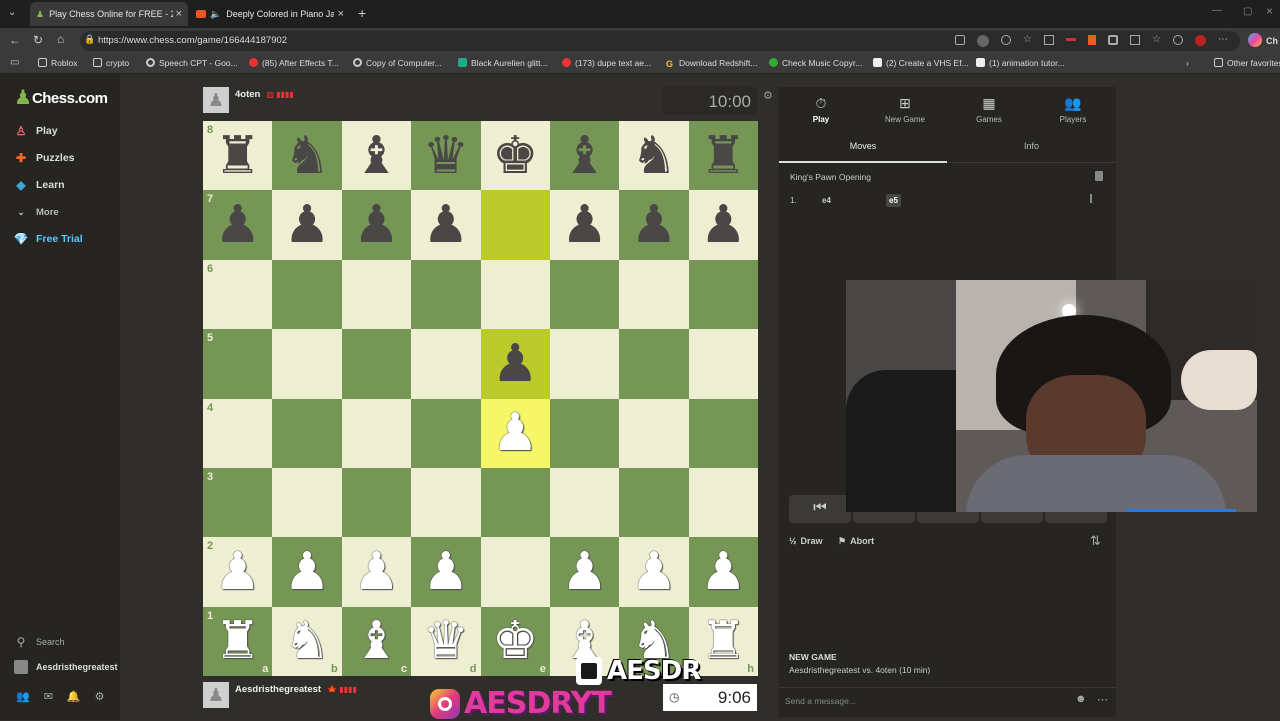 The image size is (1280, 721). What do you see at coordinates (238, 641) in the screenshot?
I see `square-a1: 1 a ♜` at bounding box center [238, 641].